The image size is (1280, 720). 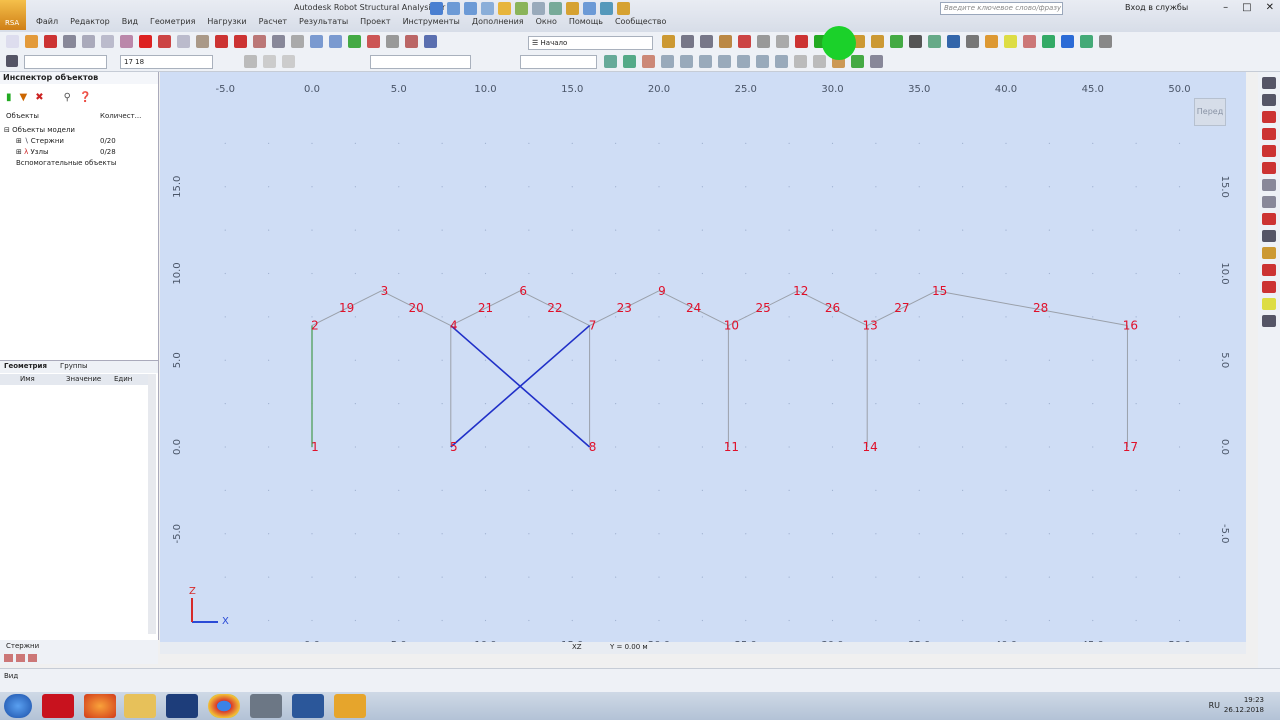 I want to click on menu-addins: Дополнения, so click(x=498, y=23).